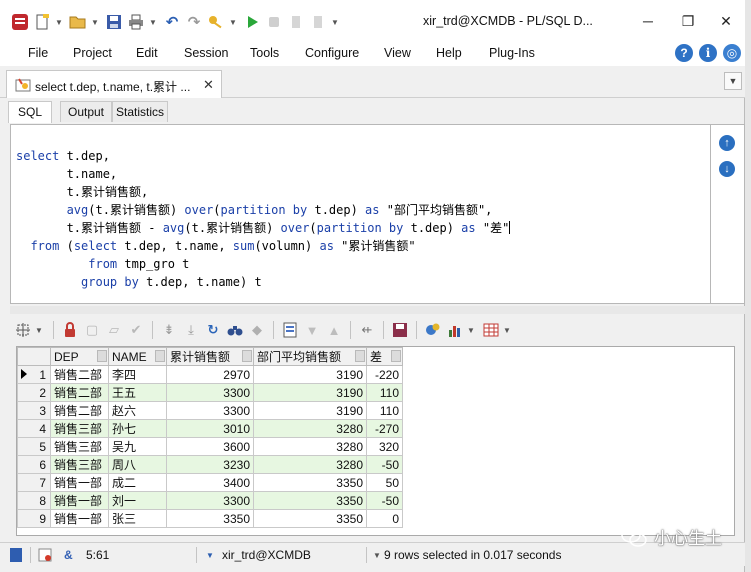 The width and height of the screenshot is (751, 572). Describe the element at coordinates (210, 555) in the screenshot. I see `connection-dropdown-icon: ▼` at that location.